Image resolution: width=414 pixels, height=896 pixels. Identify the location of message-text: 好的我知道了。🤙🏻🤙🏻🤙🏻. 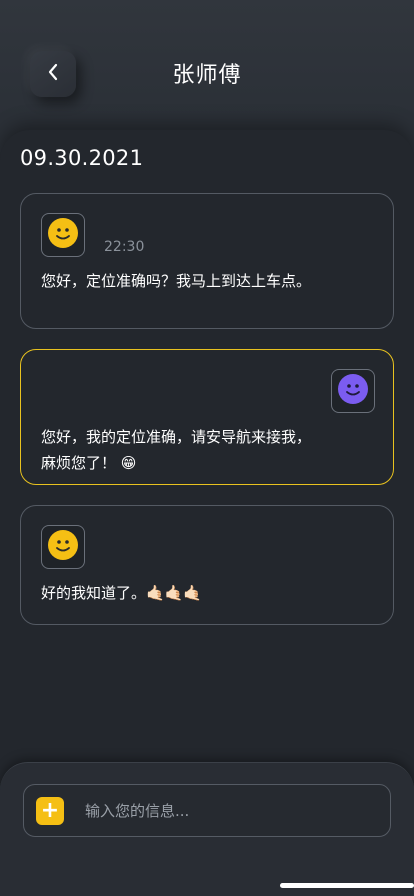
(207, 593).